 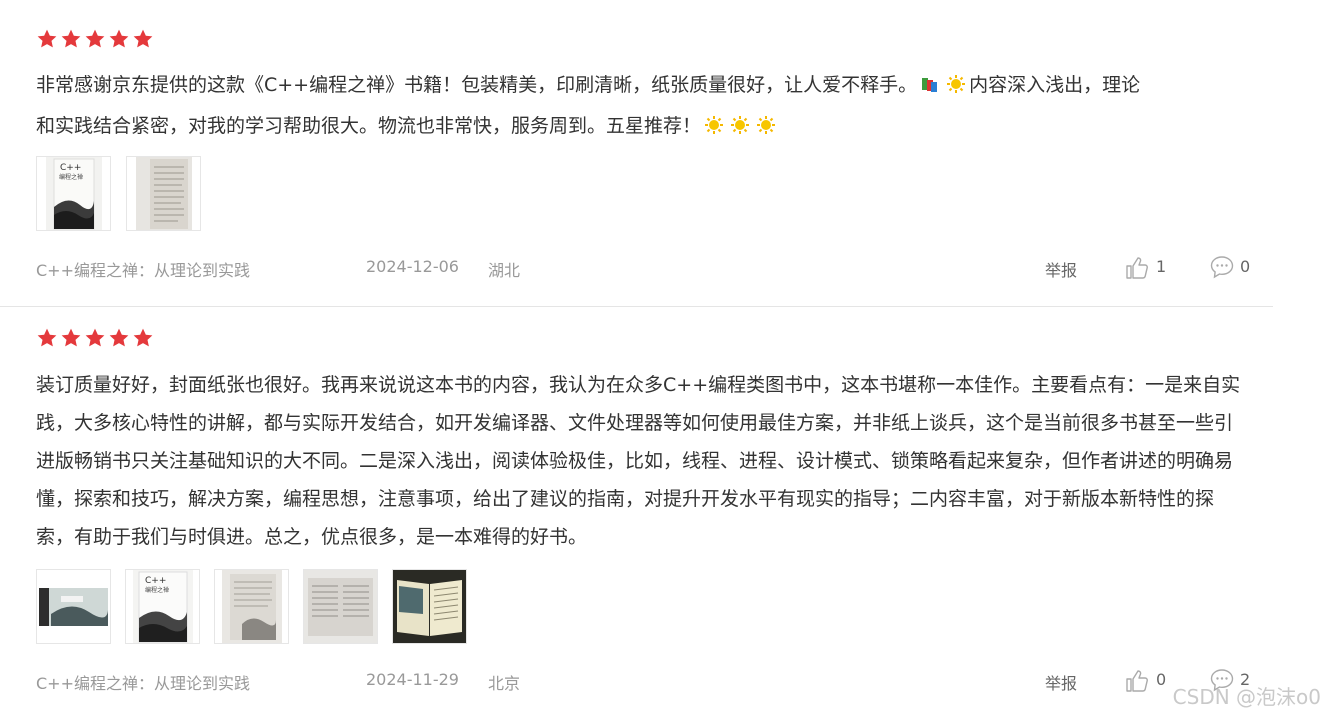 What do you see at coordinates (504, 270) in the screenshot?
I see `review-location: 湖北` at bounding box center [504, 270].